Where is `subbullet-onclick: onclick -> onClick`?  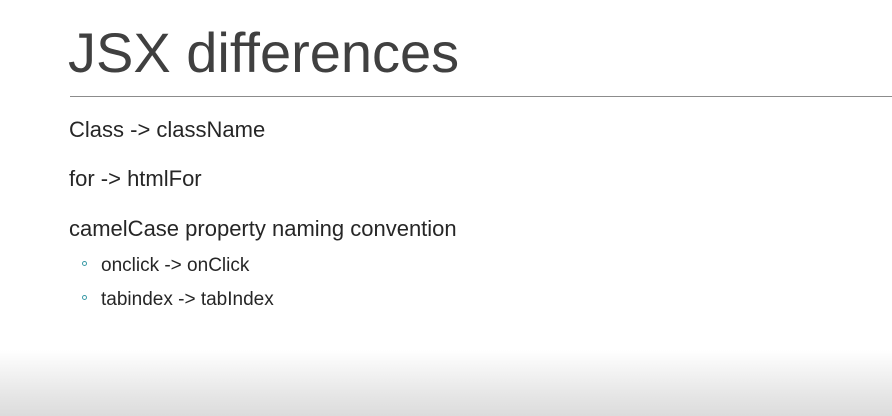 subbullet-onclick: onclick -> onClick is located at coordinates (165, 266).